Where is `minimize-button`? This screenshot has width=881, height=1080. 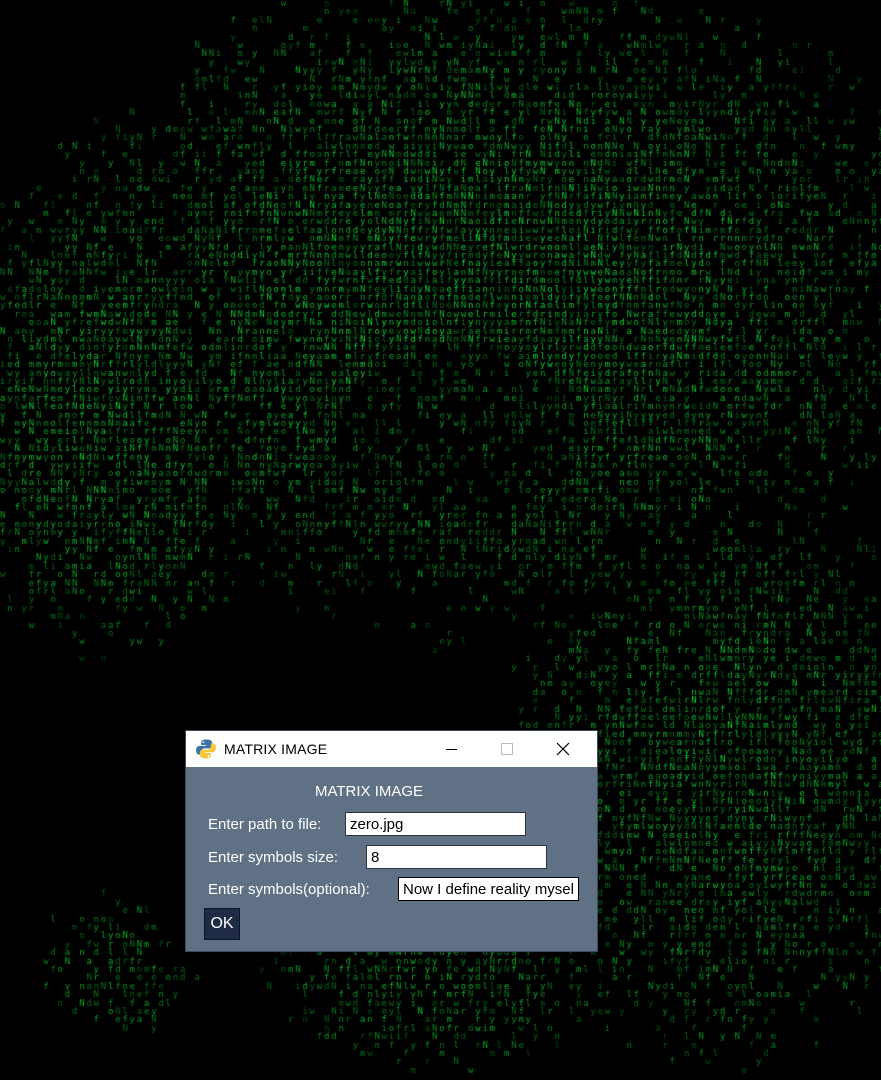
minimize-button is located at coordinates (451, 749).